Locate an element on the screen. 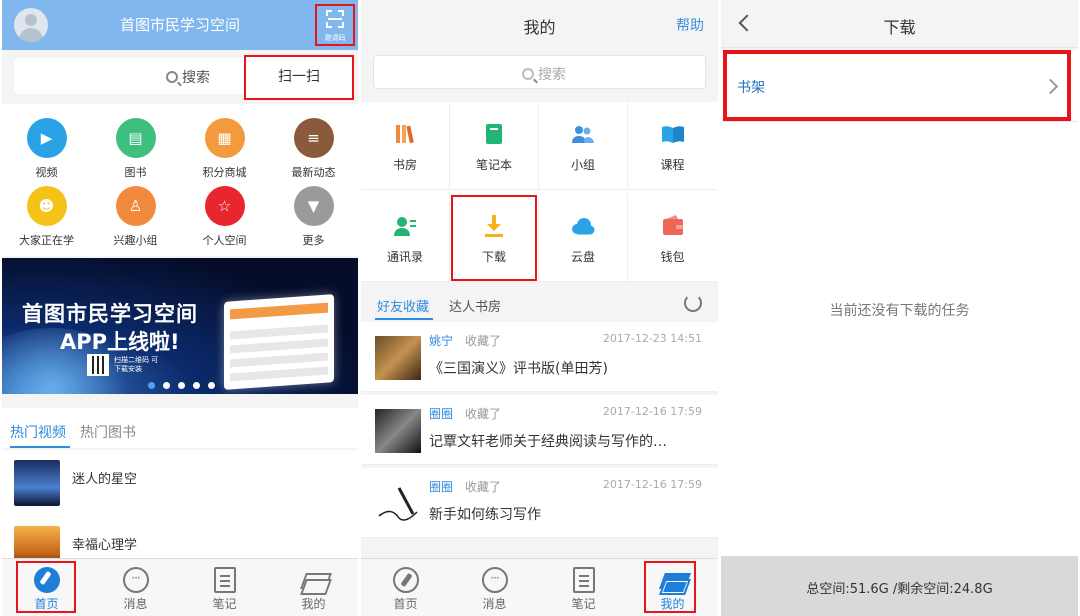 This screenshot has width=1080, height=616. search-placeholder: 搜索 is located at coordinates (552, 75).